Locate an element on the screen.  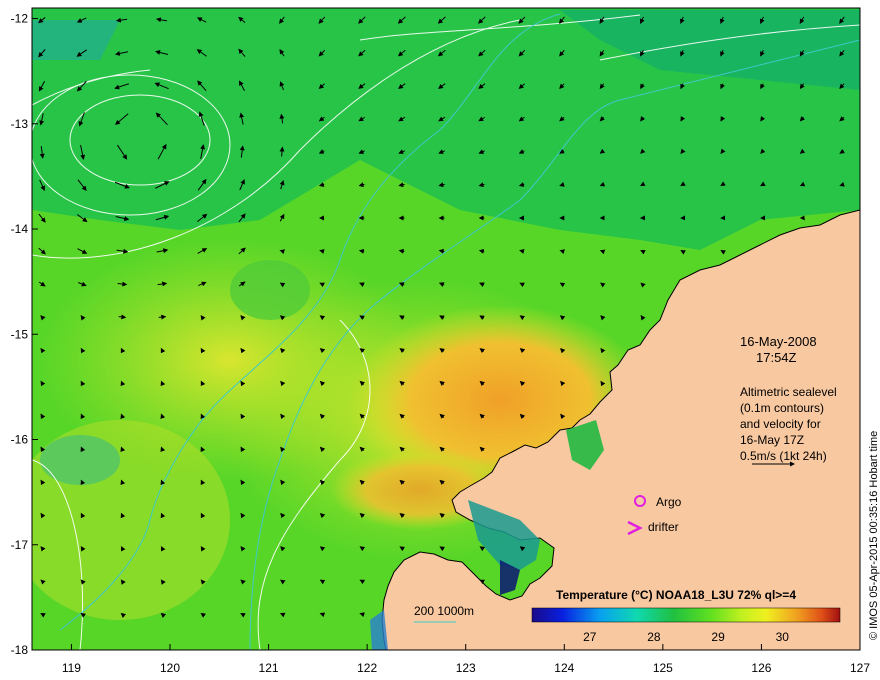
colorbar-title: Temperature (°C) NOAA18_L3U 72% ql>=4 is located at coordinates (676, 595).